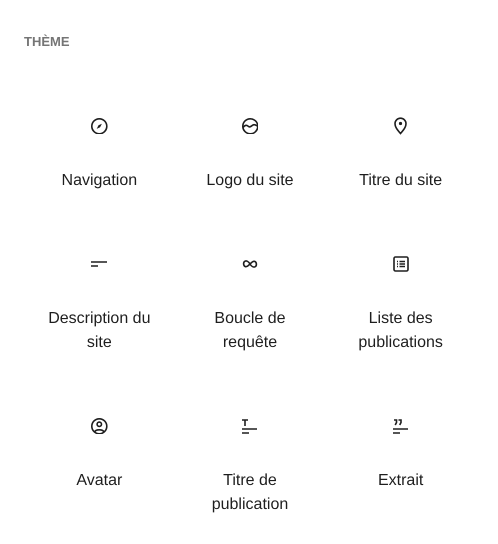 This screenshot has height=544, width=498. I want to click on block-label: Titre du site, so click(400, 181).